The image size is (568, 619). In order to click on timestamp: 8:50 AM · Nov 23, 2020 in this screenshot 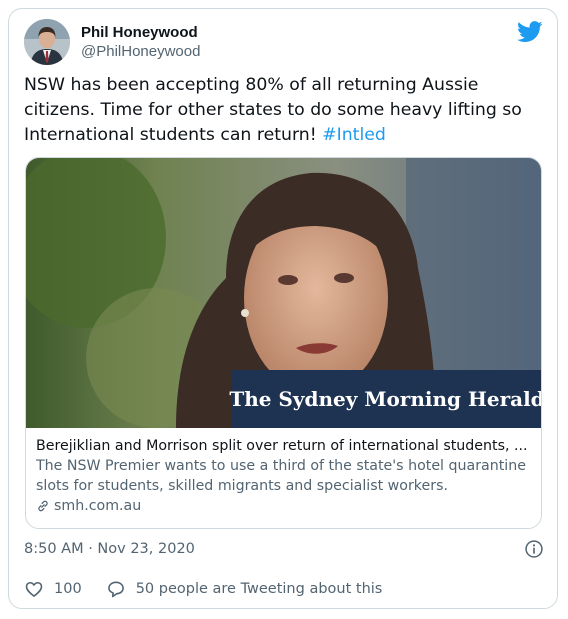, I will do `click(109, 549)`.